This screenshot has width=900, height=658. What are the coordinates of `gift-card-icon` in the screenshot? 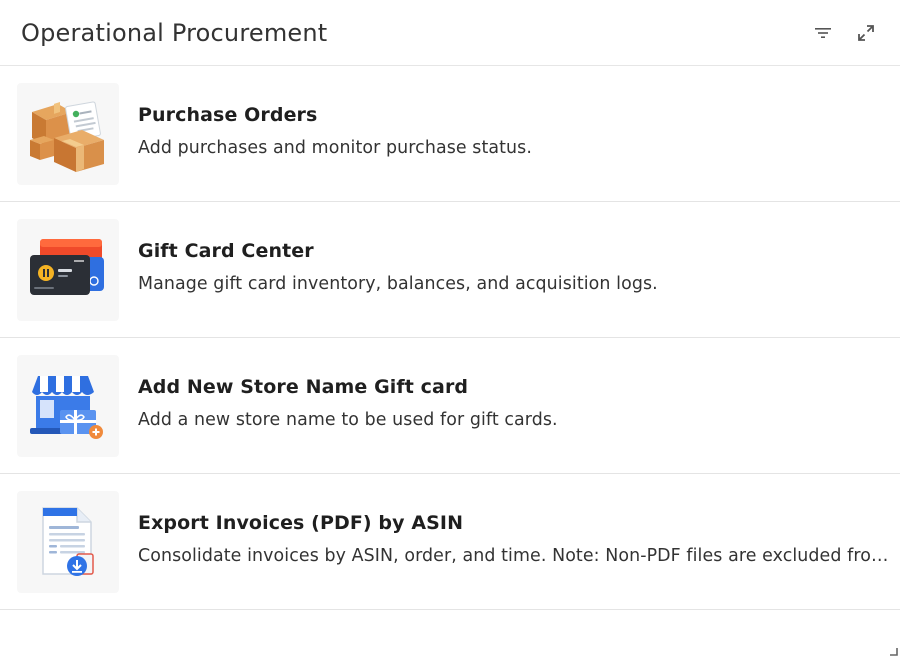 It's located at (67, 266).